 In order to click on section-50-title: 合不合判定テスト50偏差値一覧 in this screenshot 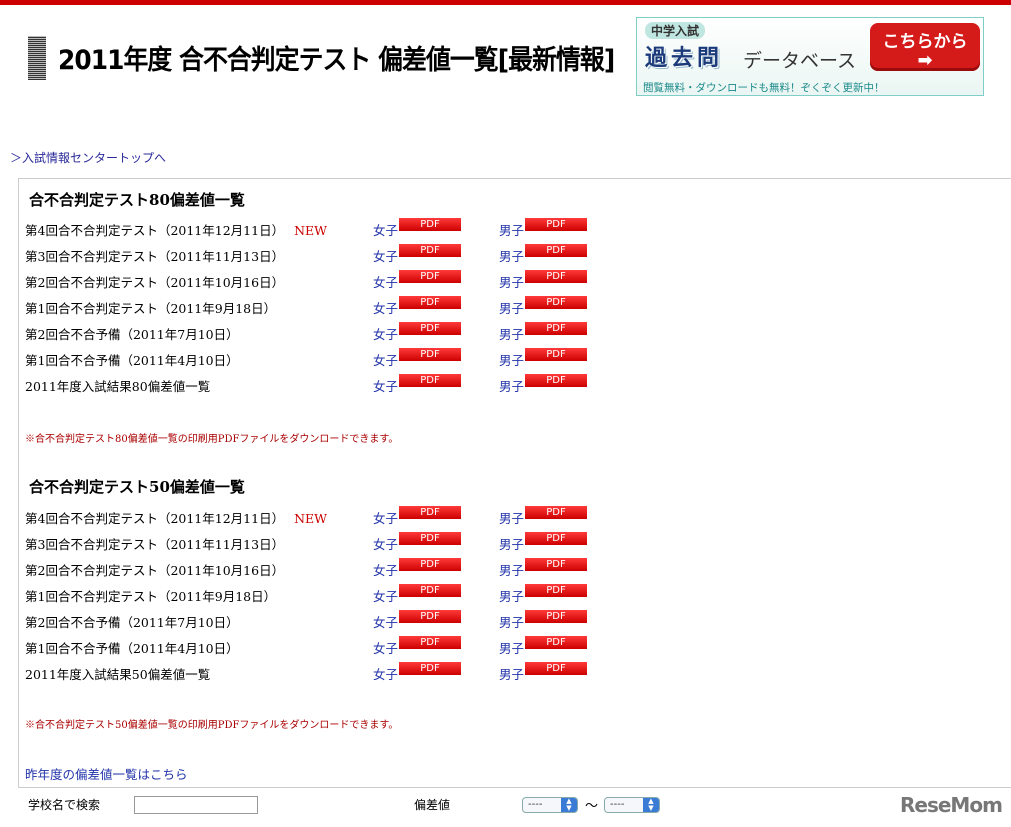, I will do `click(137, 487)`.